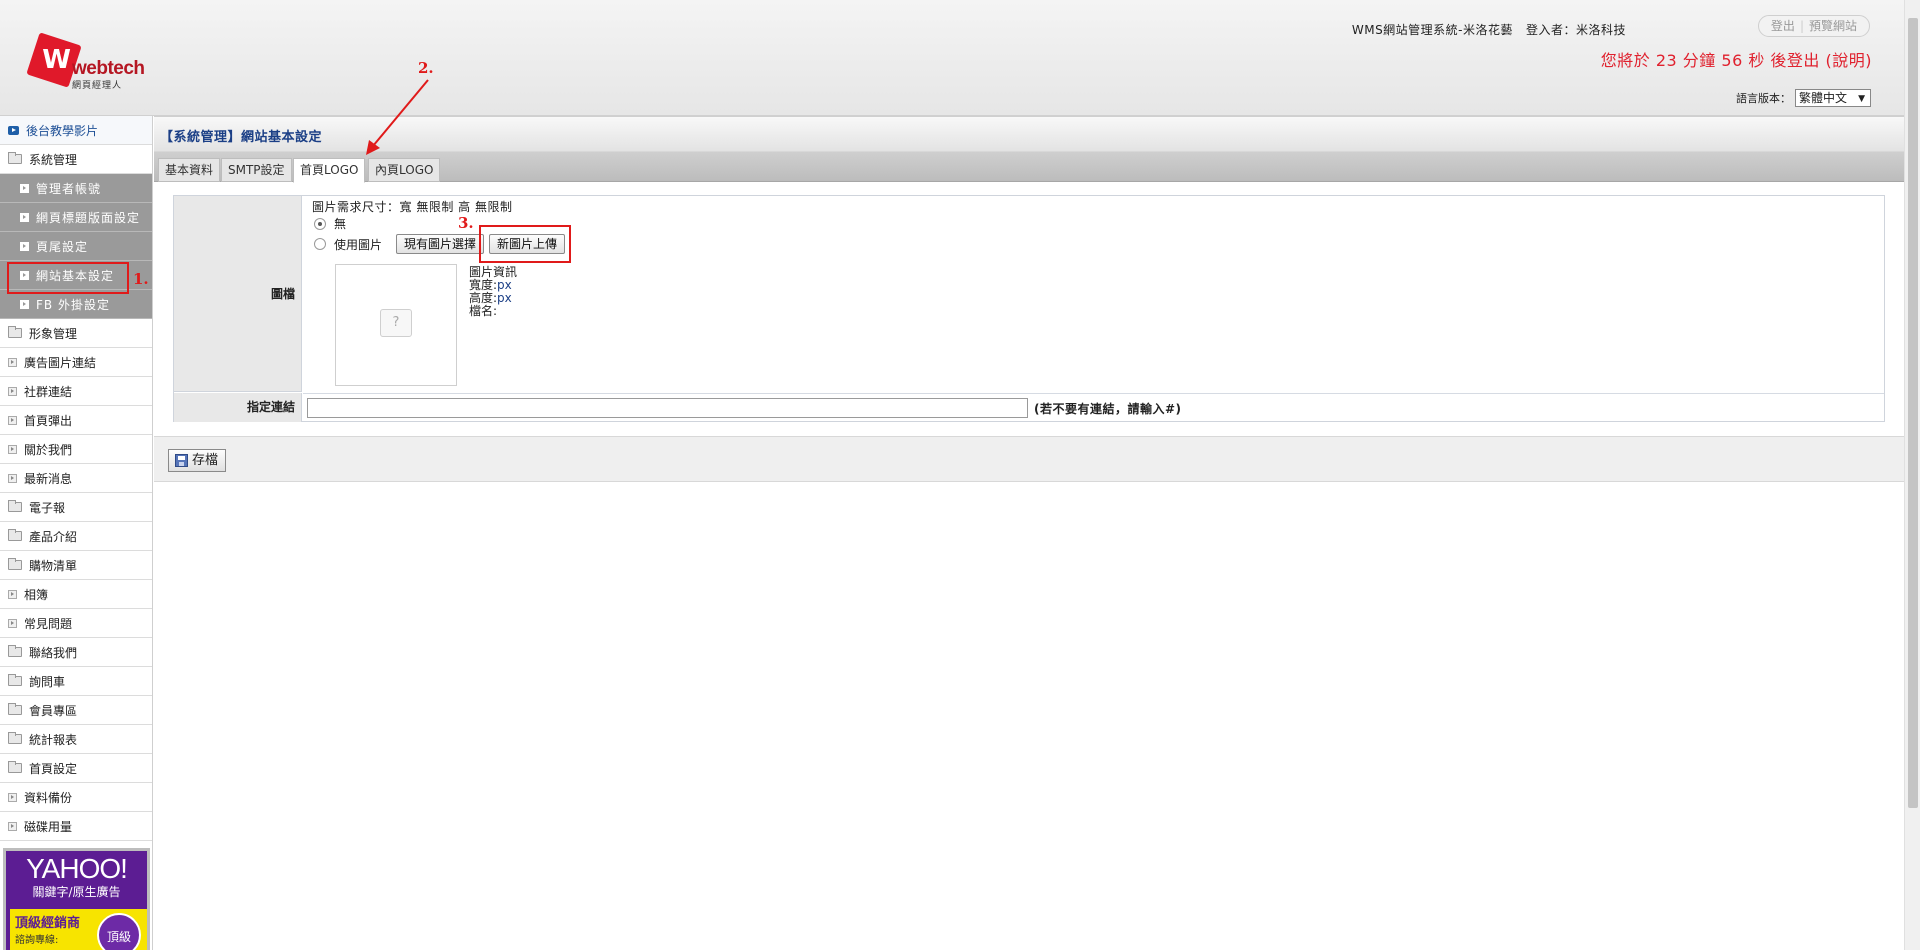 Image resolution: width=1920 pixels, height=950 pixels. What do you see at coordinates (76, 449) in the screenshot?
I see `sidebar-item-about-us: 關於我們` at bounding box center [76, 449].